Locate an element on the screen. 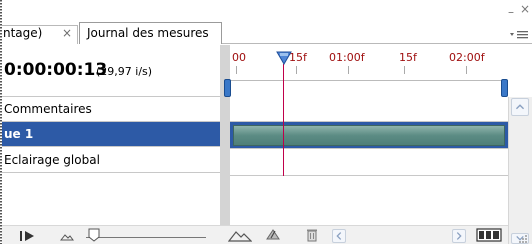 The image size is (532, 244). ruler-label: 00 is located at coordinates (239, 57).